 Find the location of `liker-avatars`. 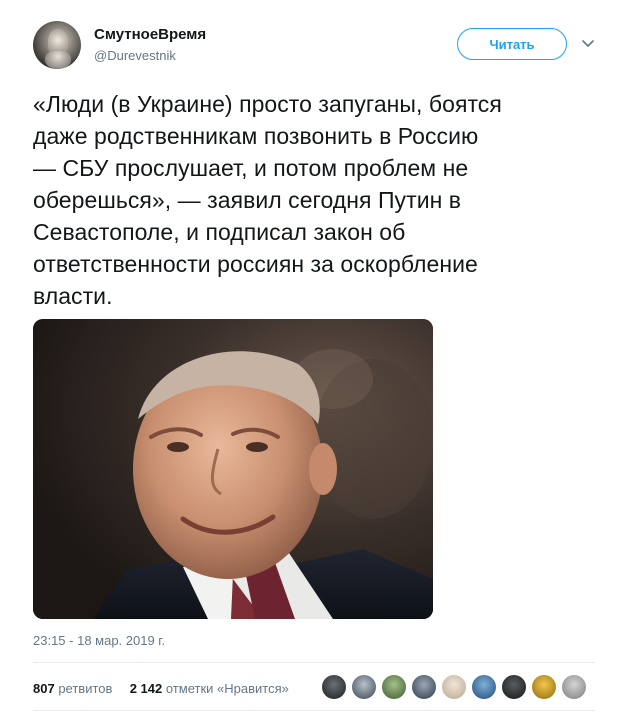

liker-avatars is located at coordinates (456, 688).